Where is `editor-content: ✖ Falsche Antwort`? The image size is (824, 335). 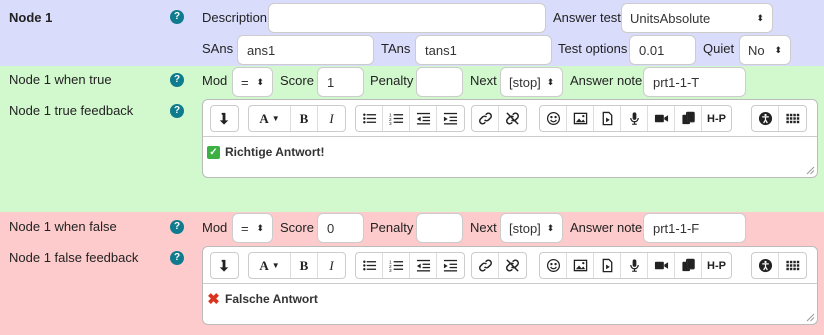
editor-content: ✖ Falsche Antwort is located at coordinates (510, 299).